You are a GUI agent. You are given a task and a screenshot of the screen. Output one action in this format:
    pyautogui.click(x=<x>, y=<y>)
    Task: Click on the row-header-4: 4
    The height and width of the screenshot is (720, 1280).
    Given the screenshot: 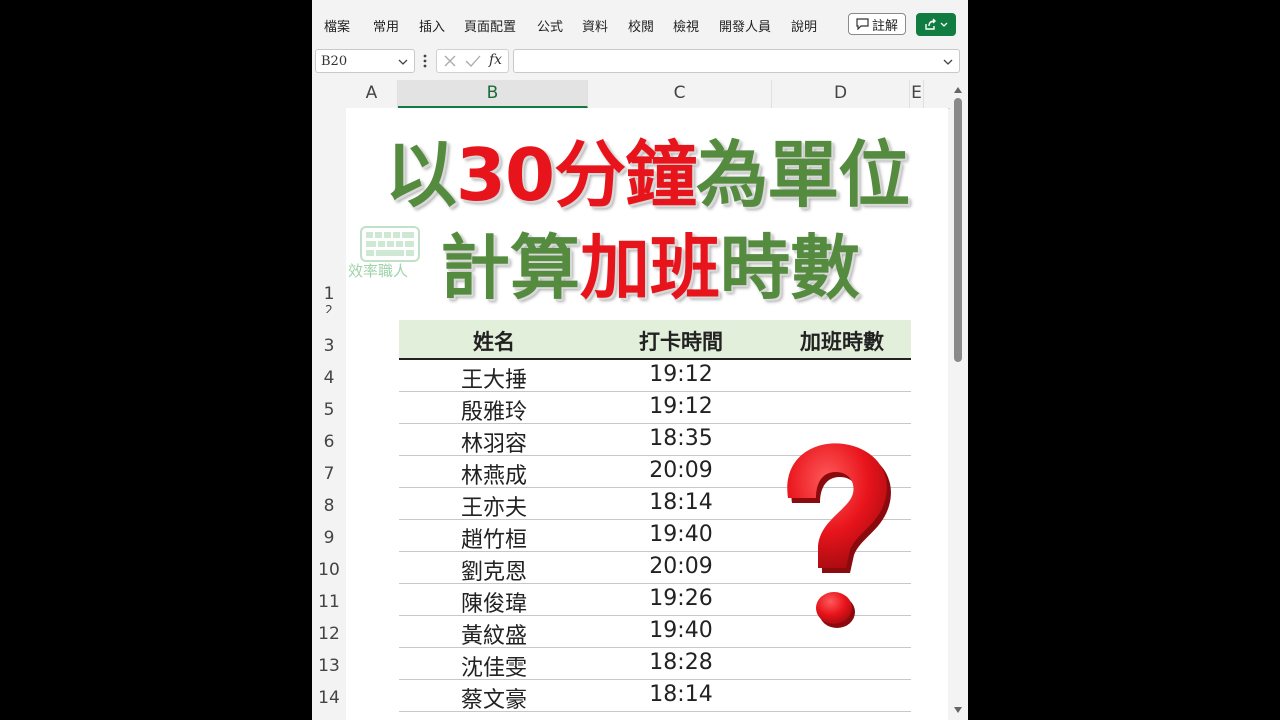 What is the action you would take?
    pyautogui.click(x=329, y=378)
    